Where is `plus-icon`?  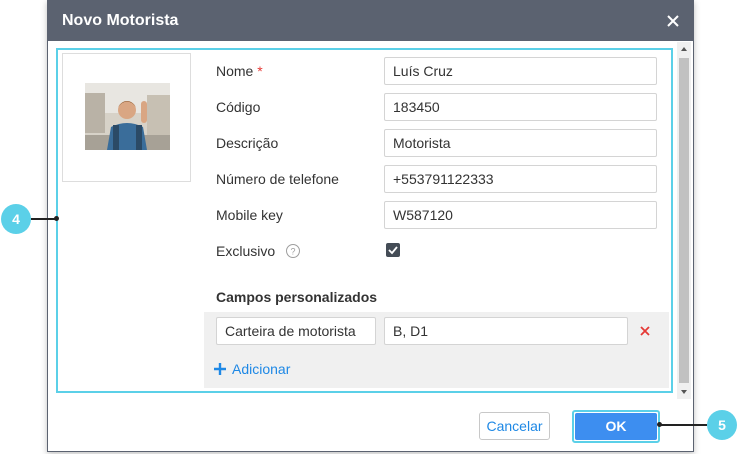 plus-icon is located at coordinates (220, 369).